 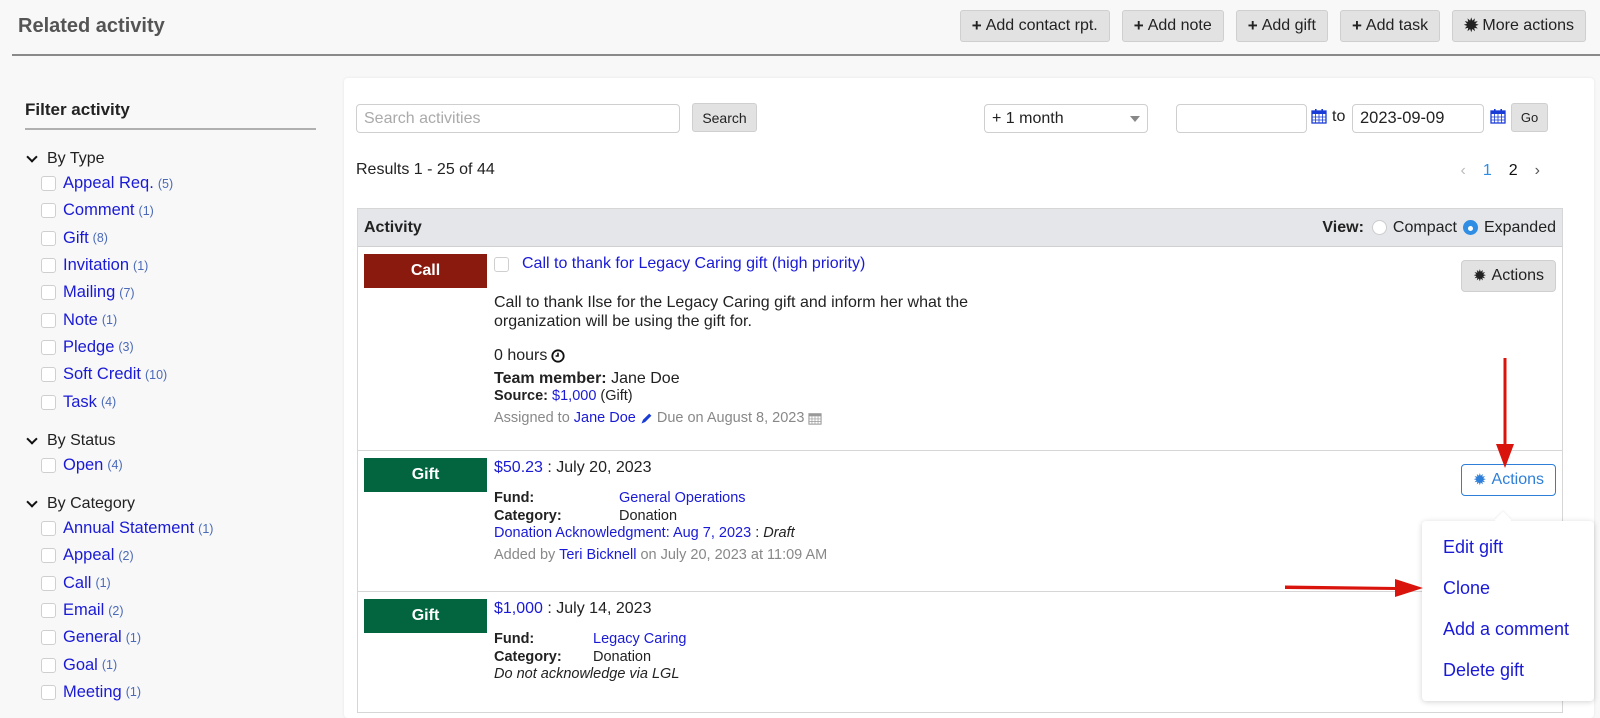 What do you see at coordinates (89, 292) in the screenshot?
I see `filter-link: Mailing` at bounding box center [89, 292].